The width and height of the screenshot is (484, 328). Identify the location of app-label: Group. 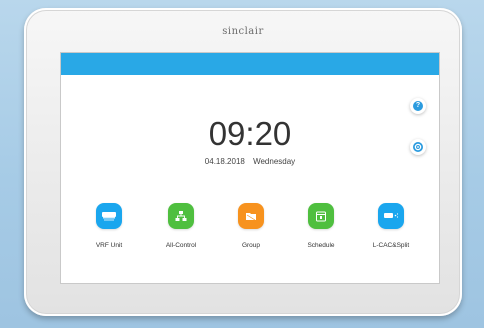
(251, 245).